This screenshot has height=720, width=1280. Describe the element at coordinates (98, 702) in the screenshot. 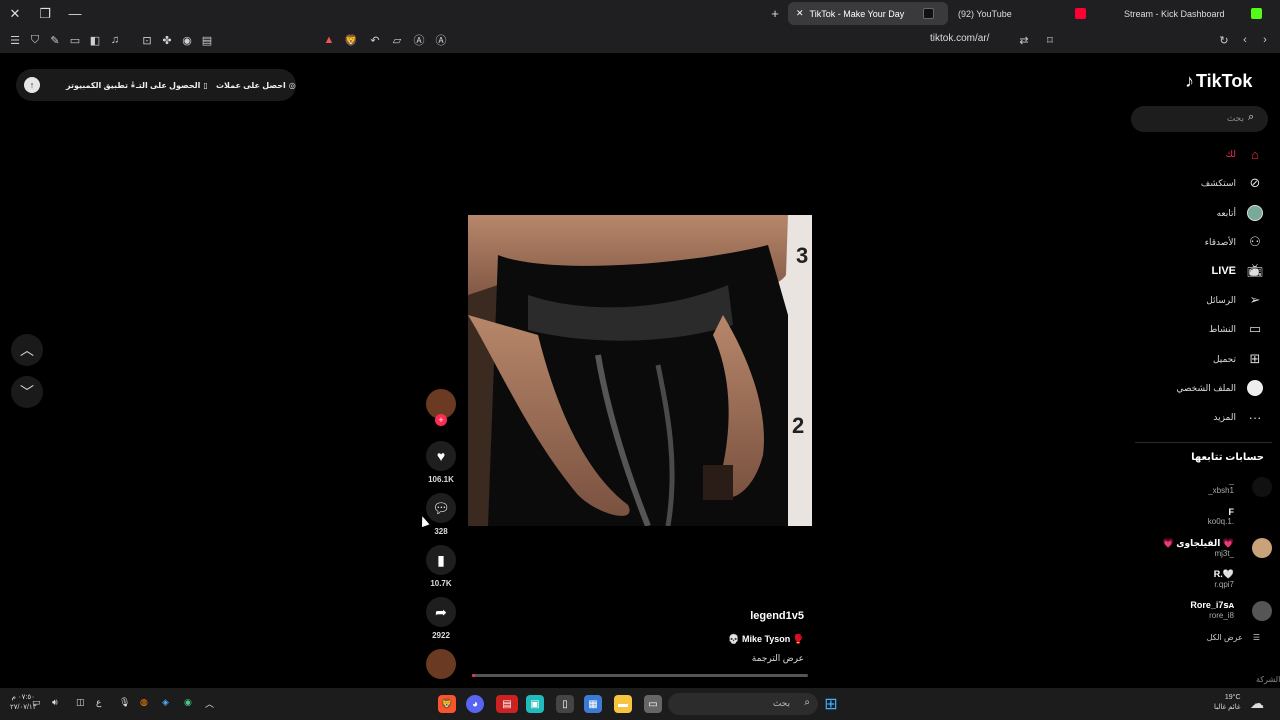

I see `language-indicator: ع` at that location.